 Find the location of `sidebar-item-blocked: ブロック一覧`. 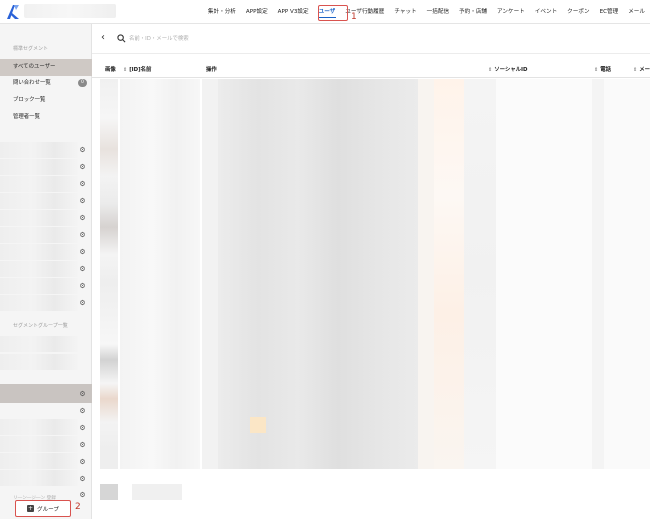

sidebar-item-blocked: ブロック一覧 is located at coordinates (46, 100).